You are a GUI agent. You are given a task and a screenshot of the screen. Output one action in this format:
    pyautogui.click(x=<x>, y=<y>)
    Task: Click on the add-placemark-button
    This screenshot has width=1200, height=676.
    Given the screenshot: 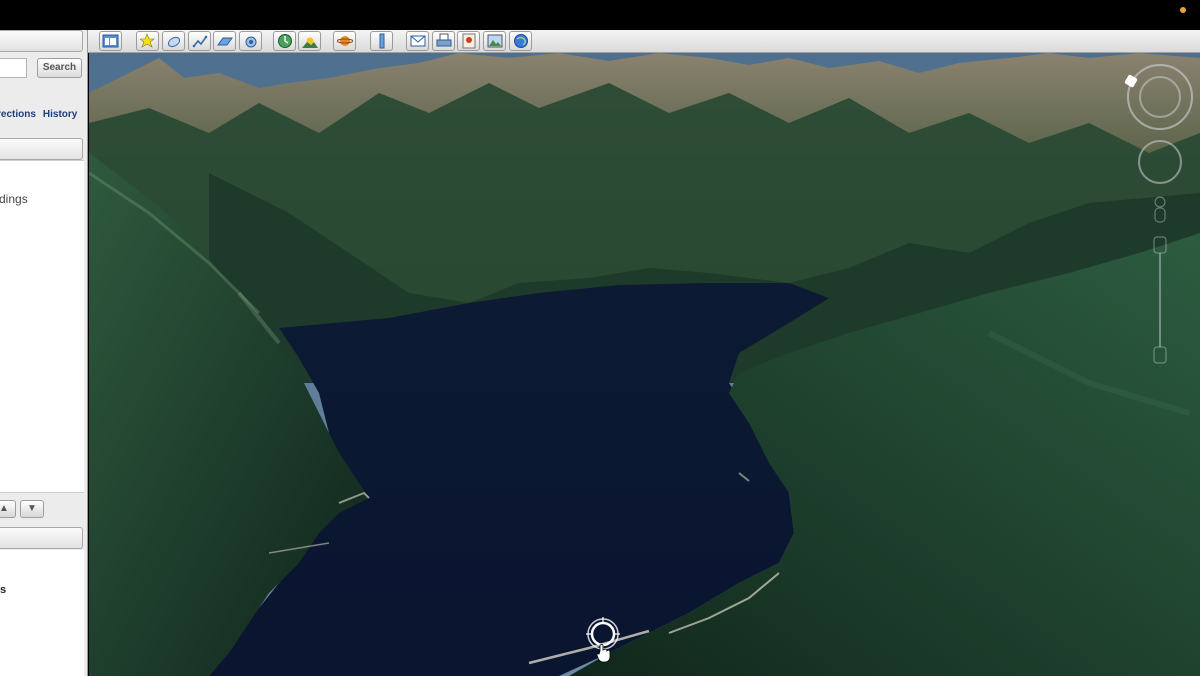 What is the action you would take?
    pyautogui.click(x=147, y=41)
    